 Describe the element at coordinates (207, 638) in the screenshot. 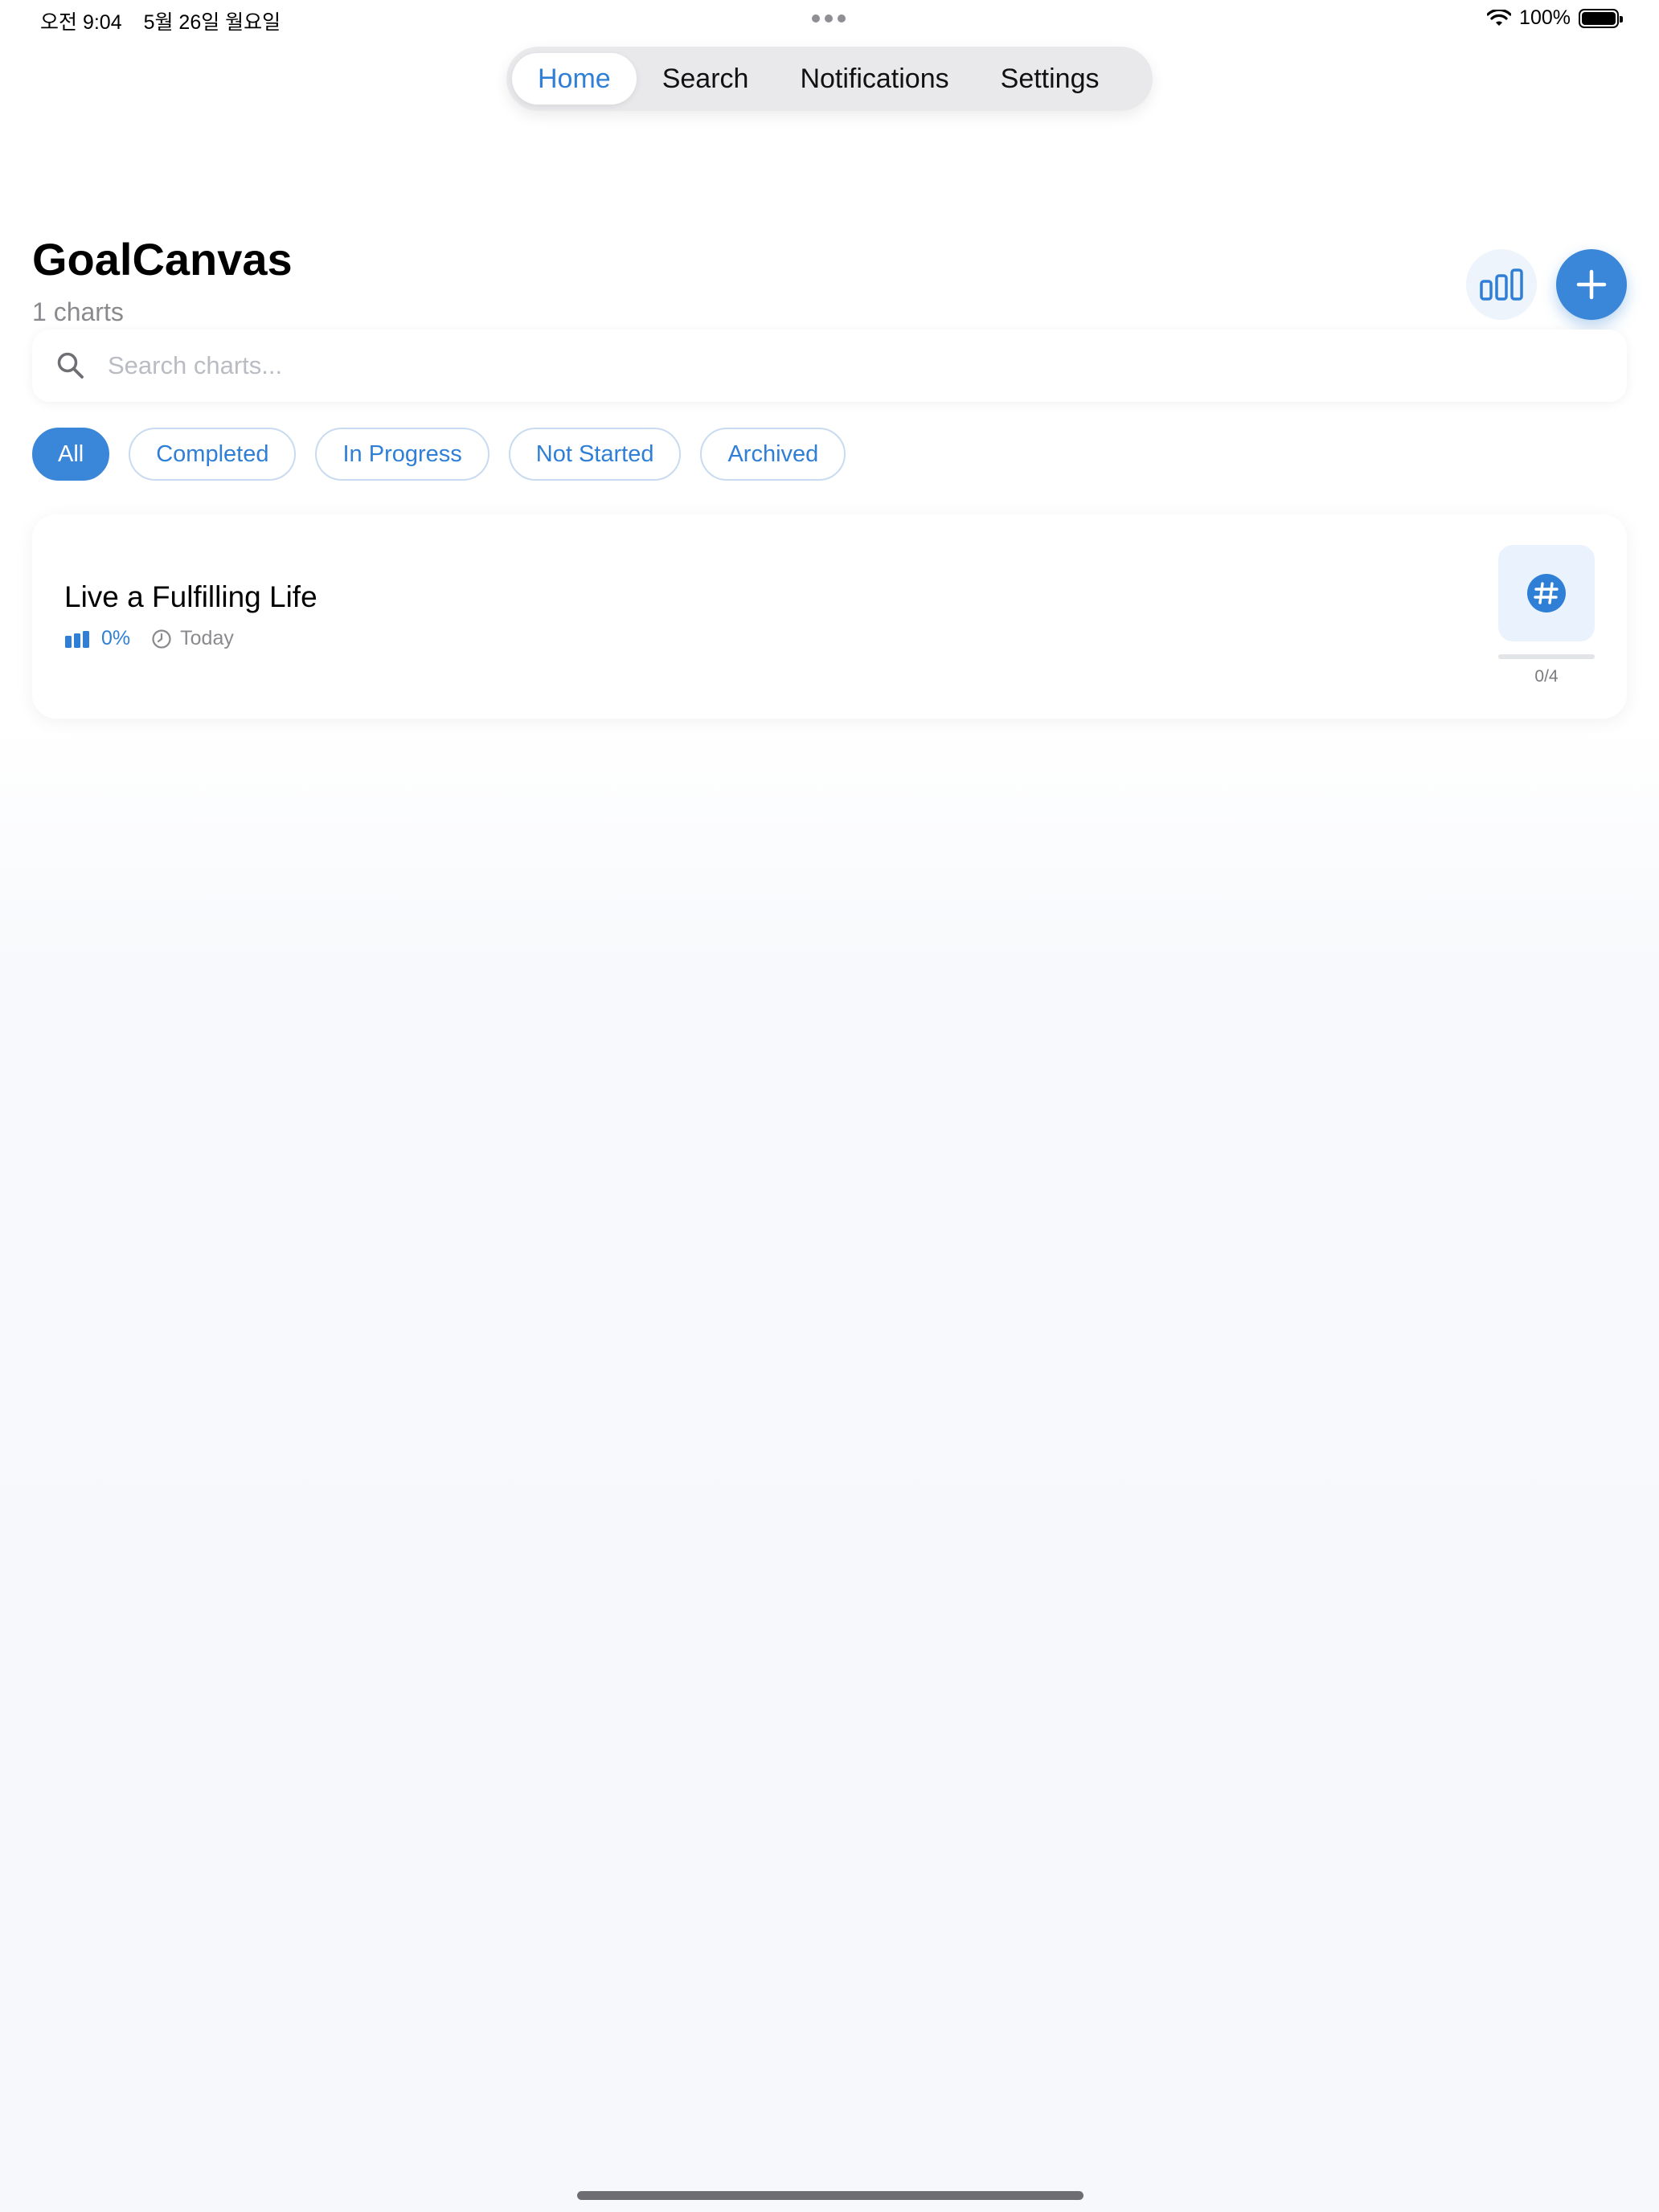

I see `chart-updated: Today` at that location.